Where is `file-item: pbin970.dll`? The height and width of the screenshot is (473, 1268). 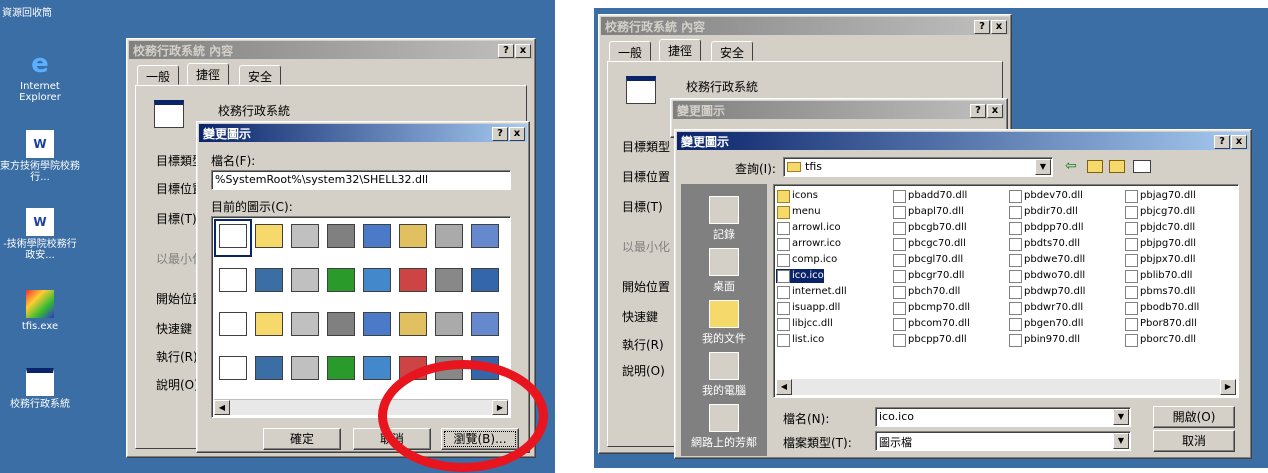 file-item: pbin970.dll is located at coordinates (1044, 340).